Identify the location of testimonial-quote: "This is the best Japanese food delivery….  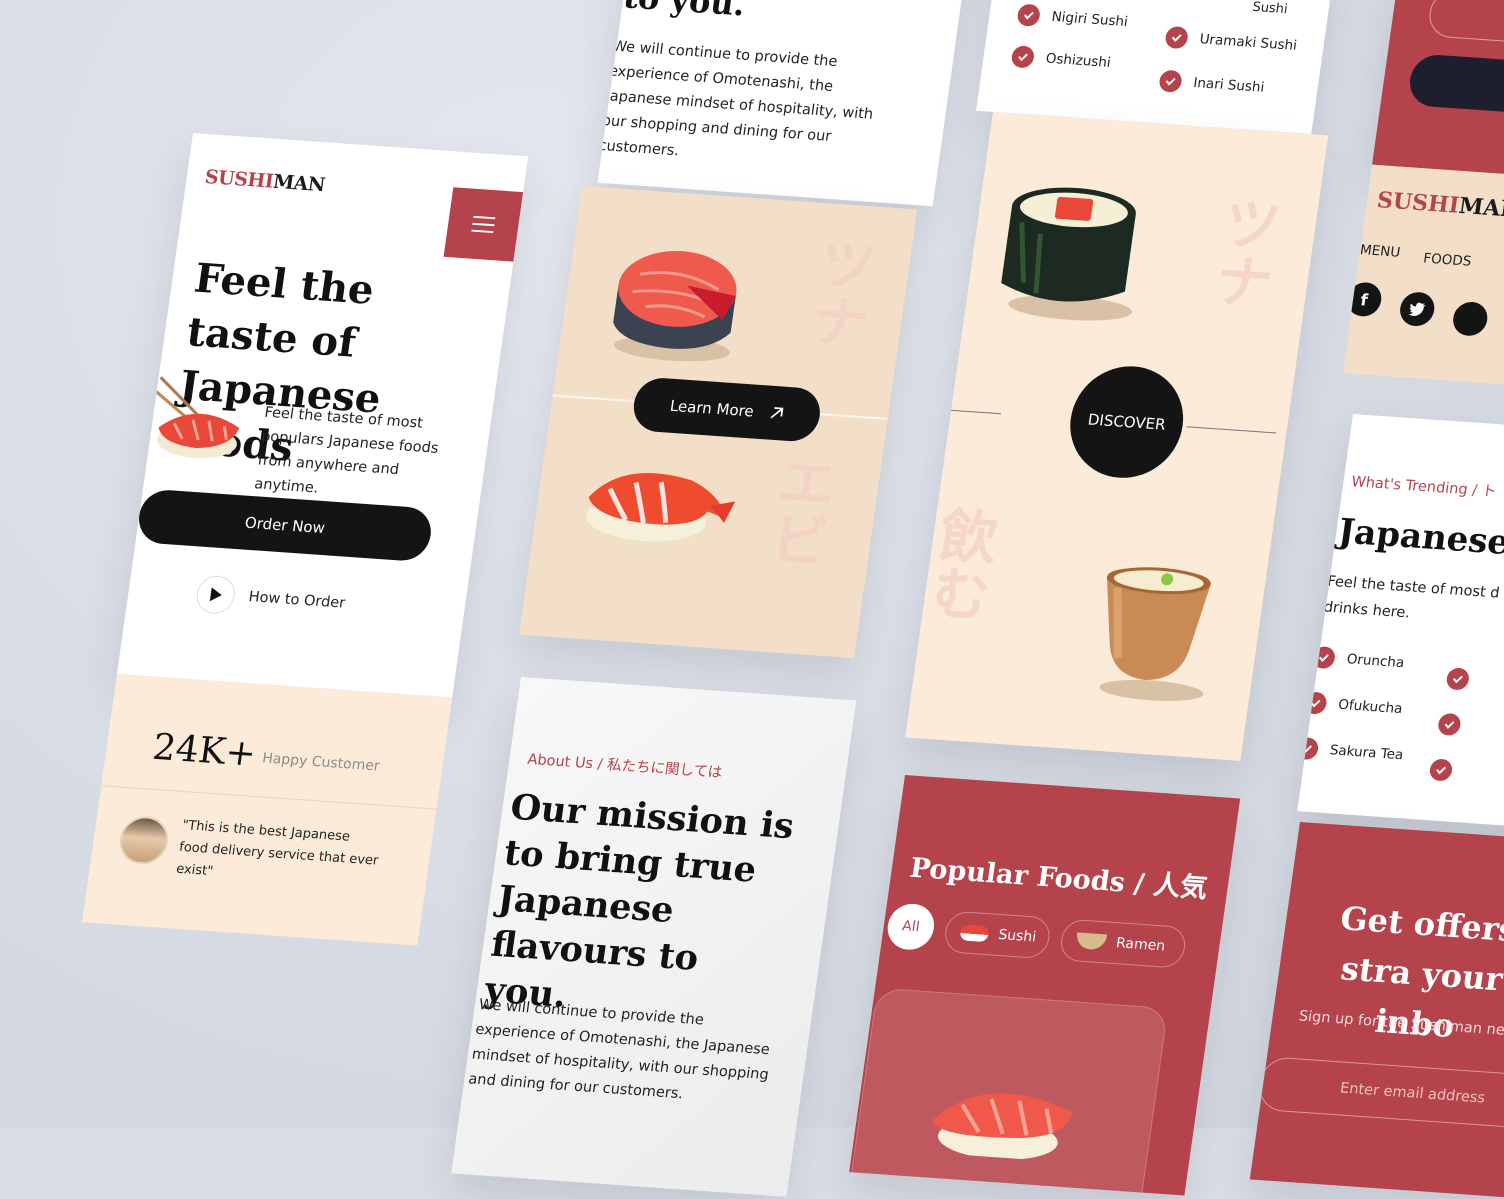
(277, 848).